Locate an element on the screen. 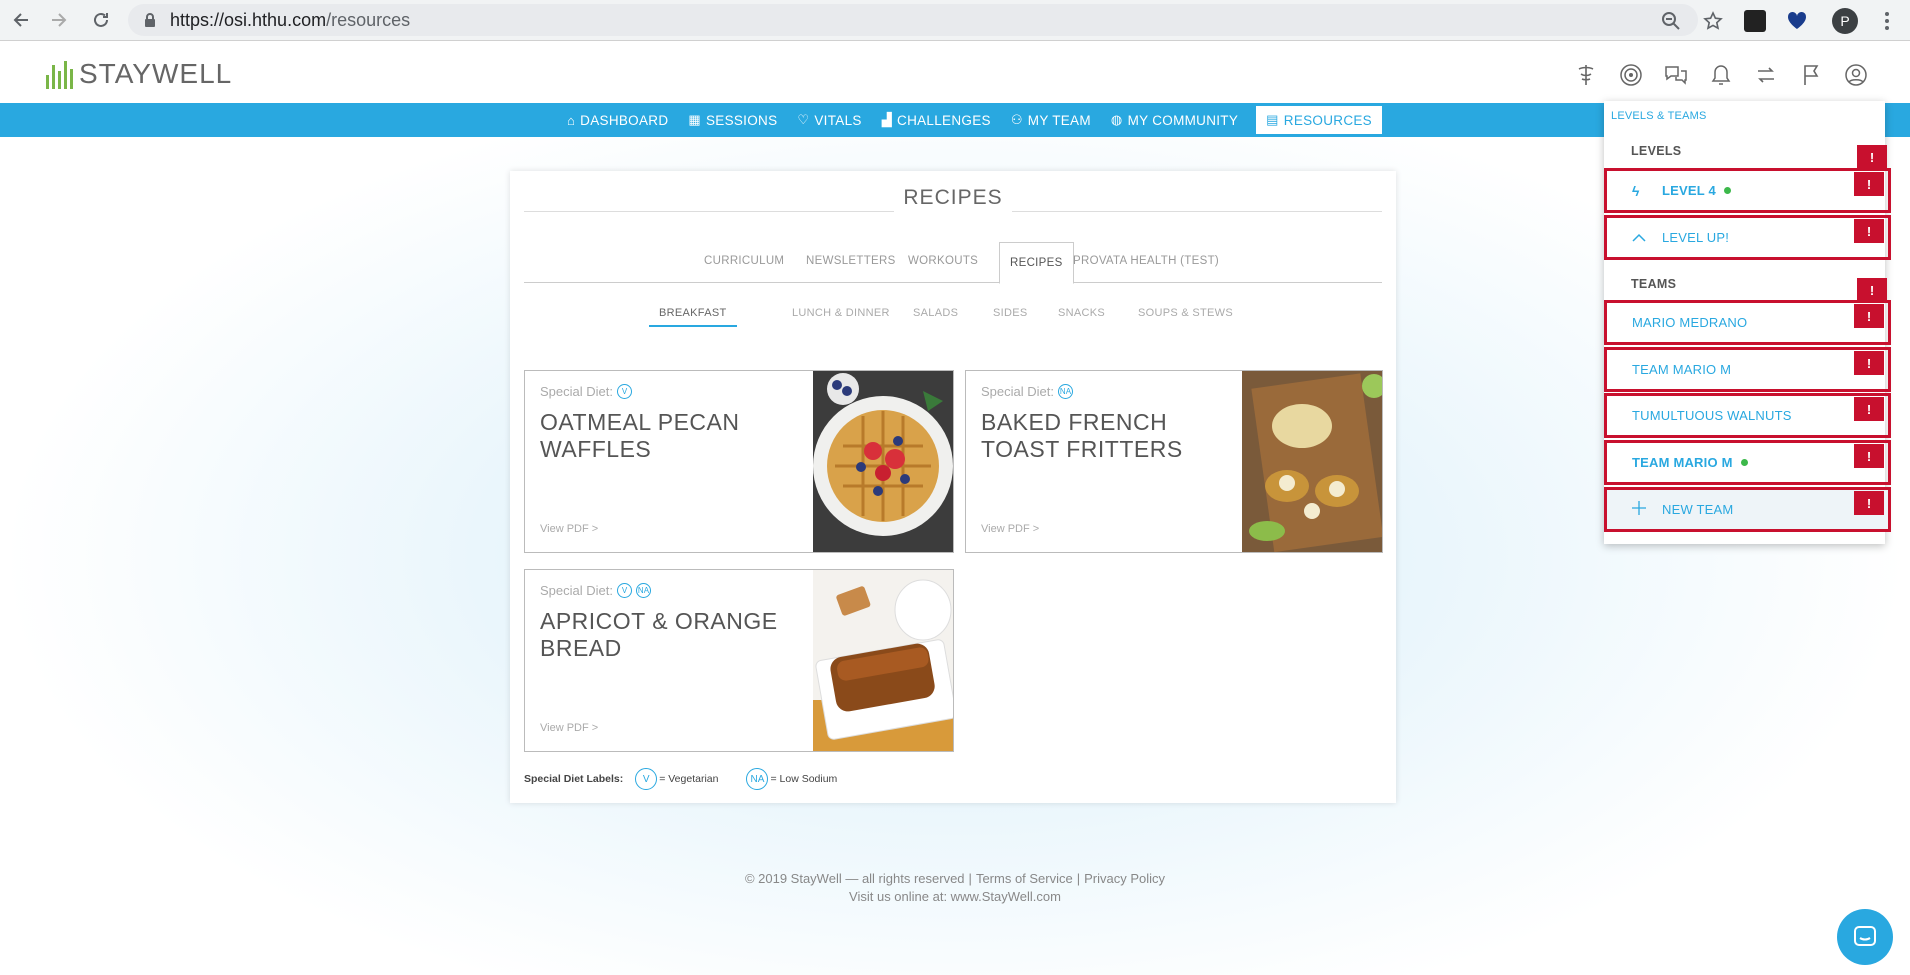 The height and width of the screenshot is (975, 1910). french-toast-image is located at coordinates (1312, 461).